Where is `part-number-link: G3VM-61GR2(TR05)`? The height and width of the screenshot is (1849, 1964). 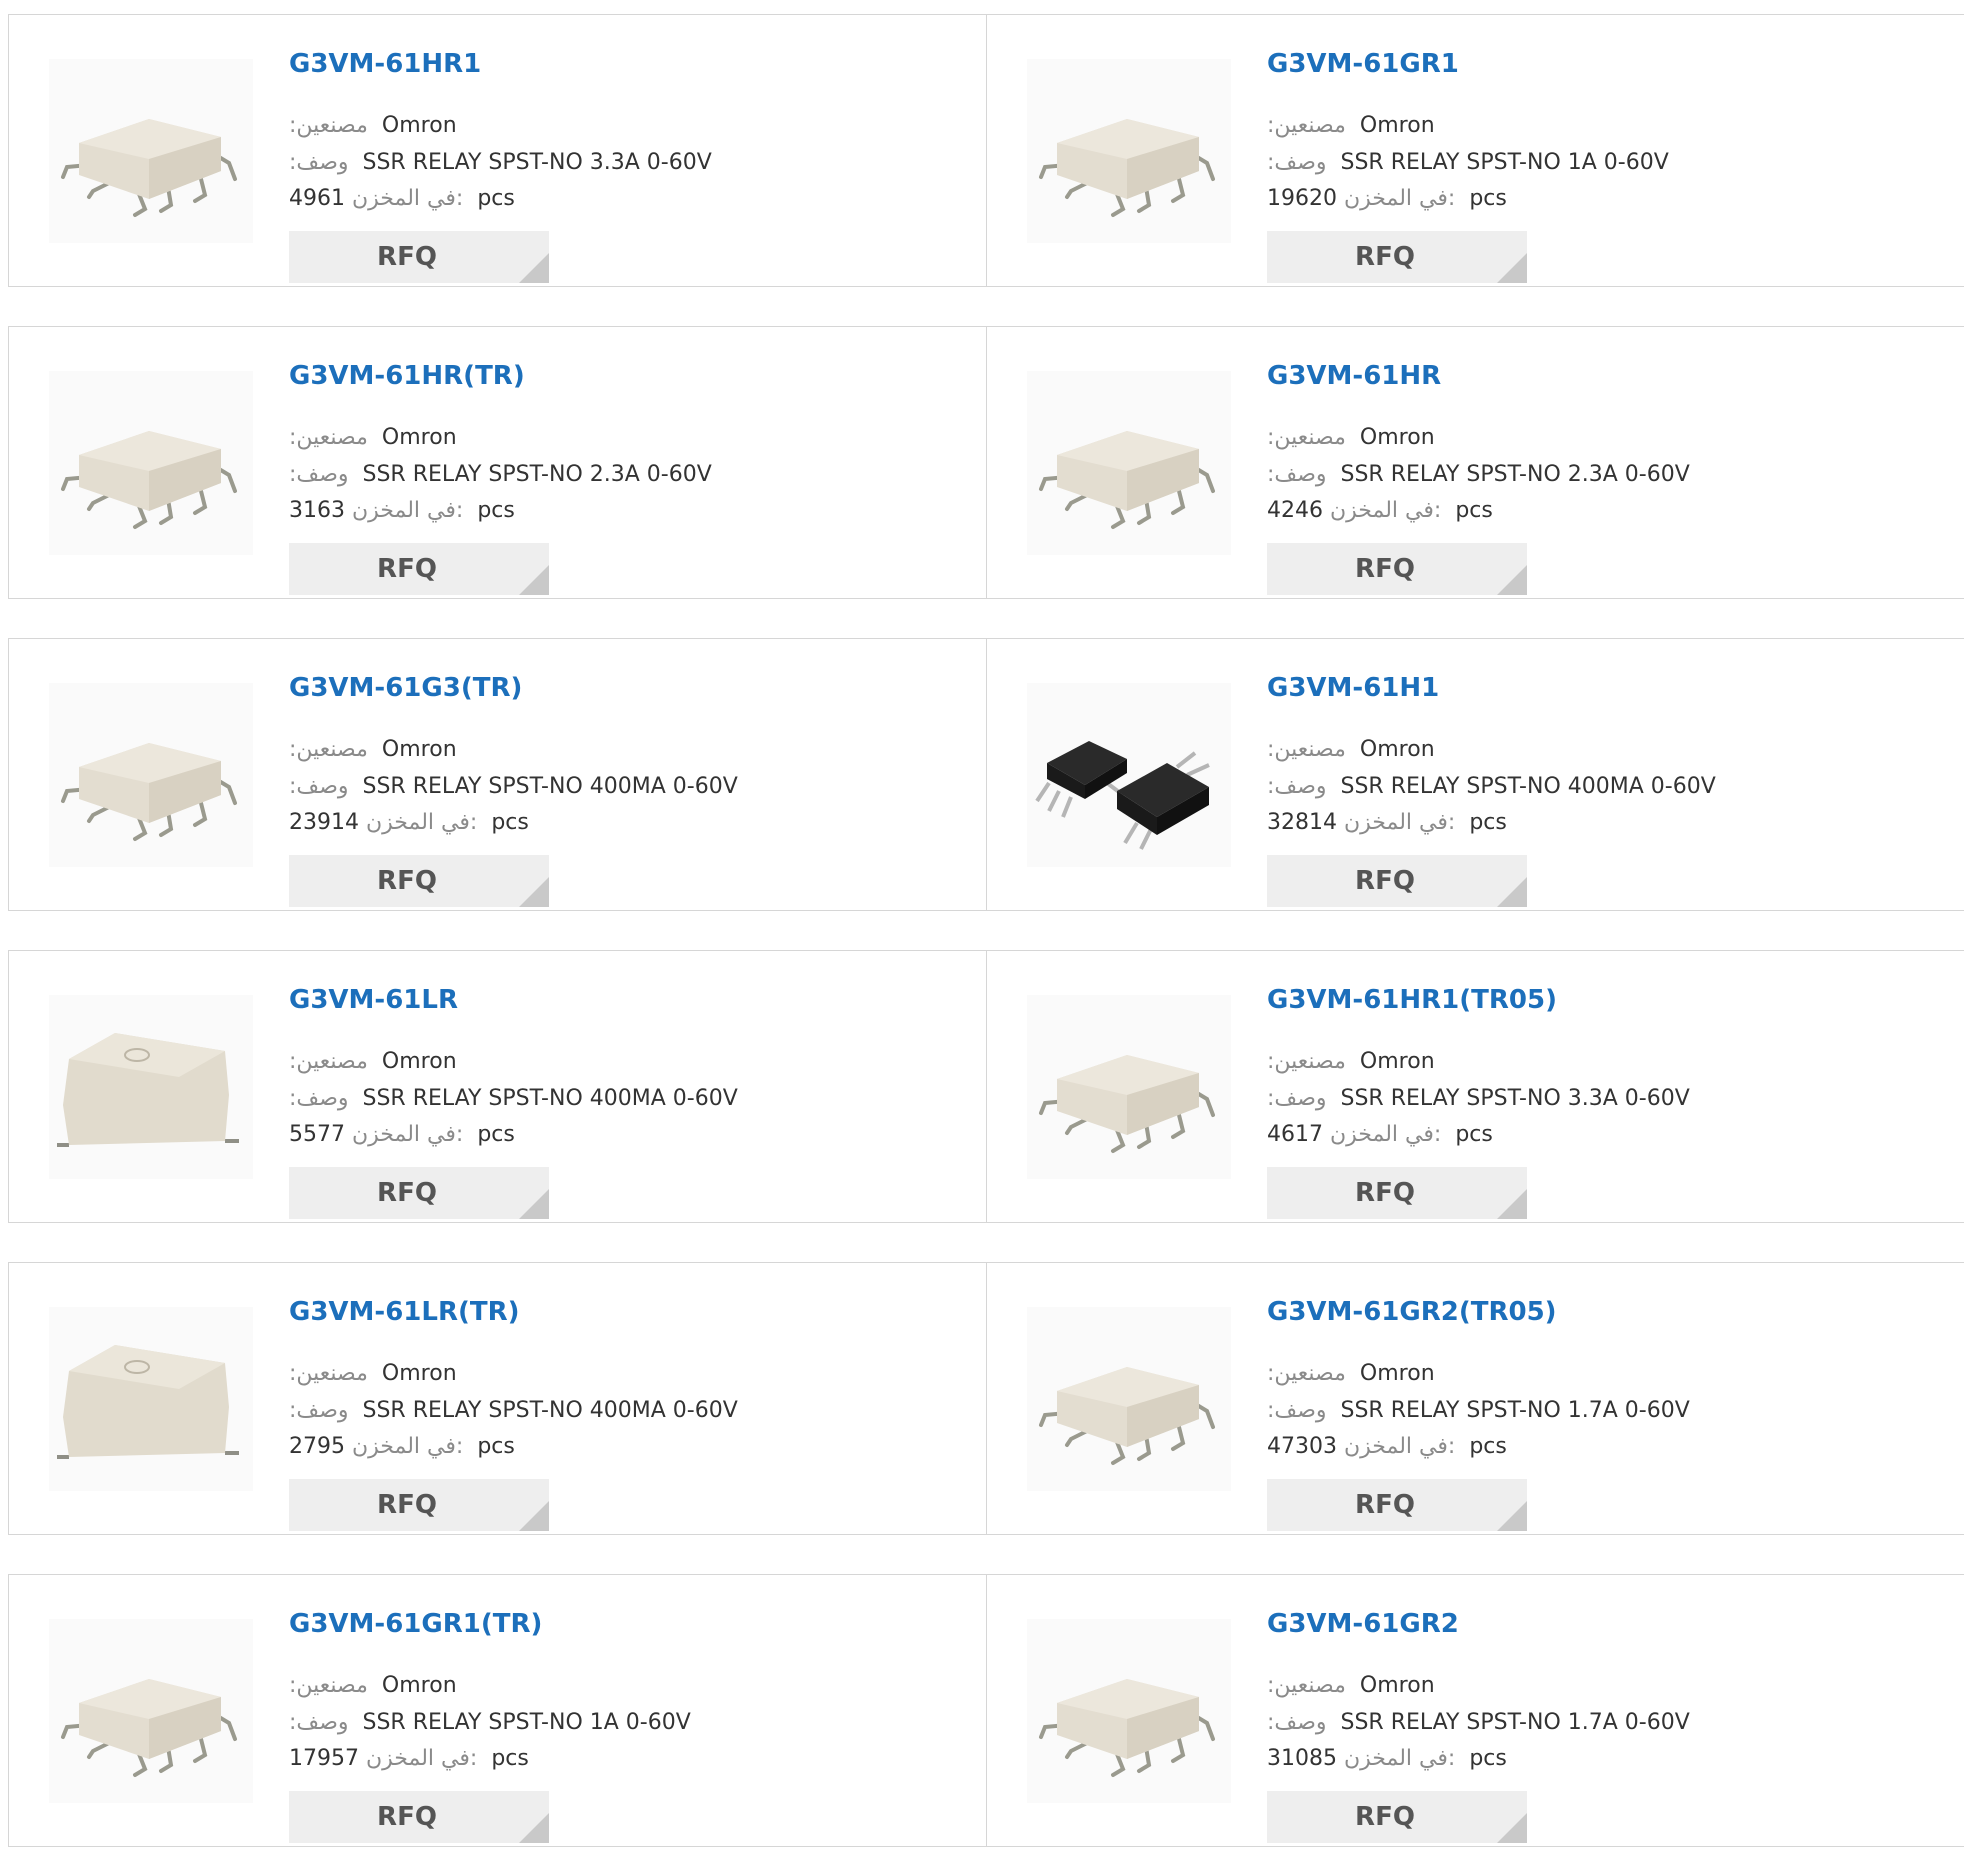 part-number-link: G3VM-61GR2(TR05) is located at coordinates (1412, 1312).